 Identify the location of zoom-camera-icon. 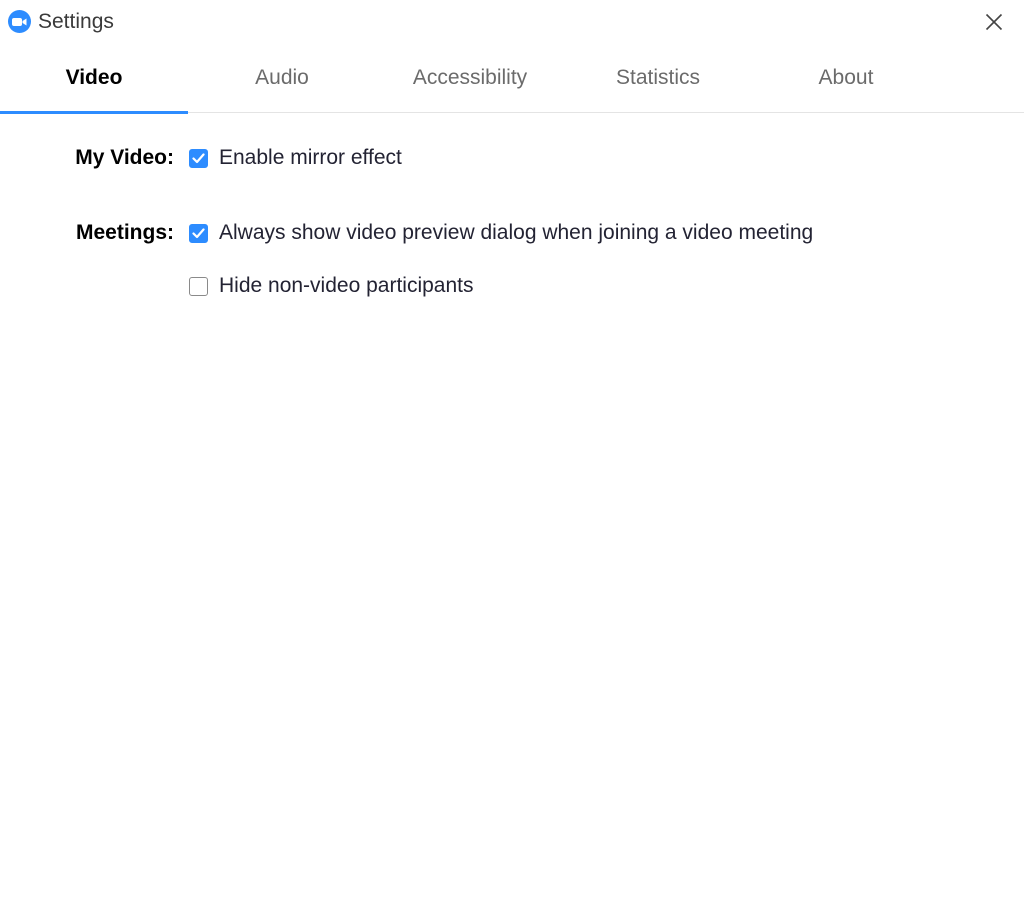
(19, 21).